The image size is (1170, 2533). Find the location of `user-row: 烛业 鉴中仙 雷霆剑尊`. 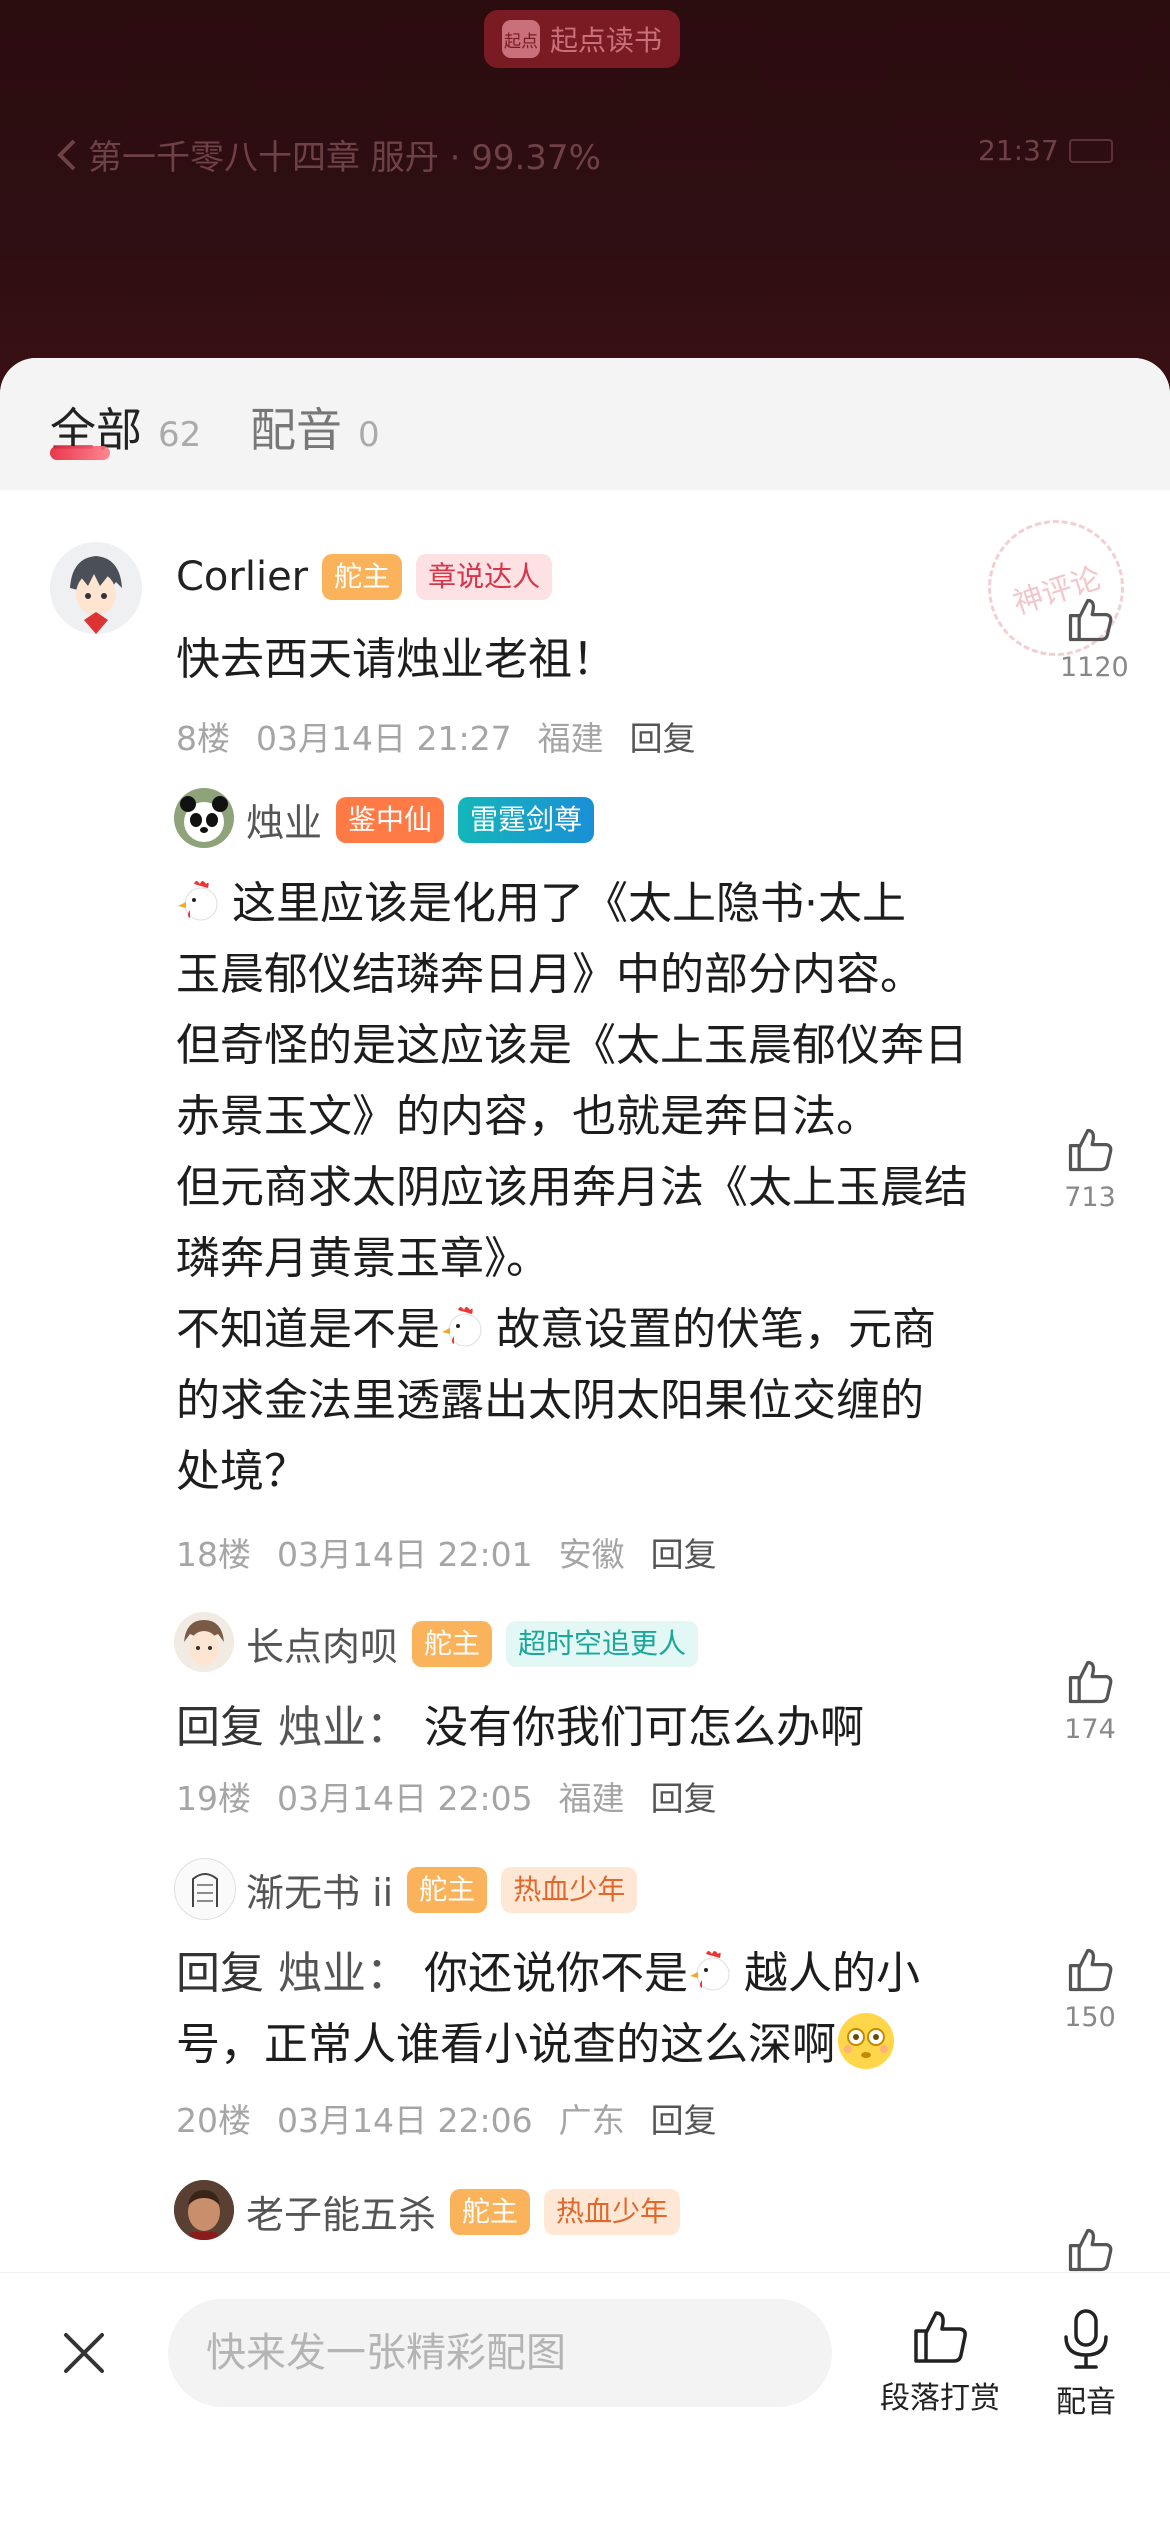

user-row: 烛业 鉴中仙 雷霆剑尊 is located at coordinates (420, 819).